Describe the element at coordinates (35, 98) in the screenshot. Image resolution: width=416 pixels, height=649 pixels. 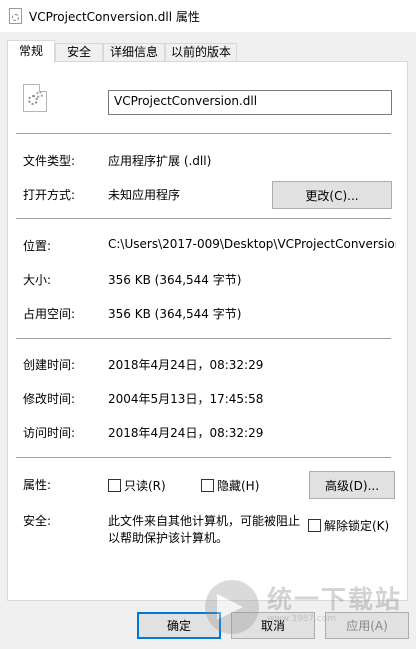
I see `dll-file-icon` at that location.